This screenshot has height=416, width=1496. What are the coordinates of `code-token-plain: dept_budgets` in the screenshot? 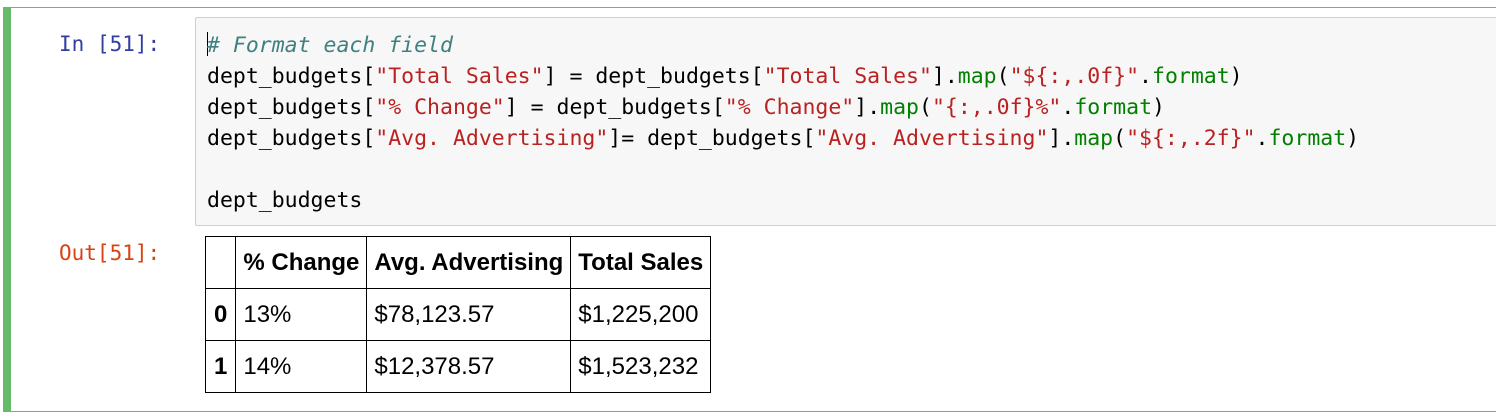 It's located at (285, 200).